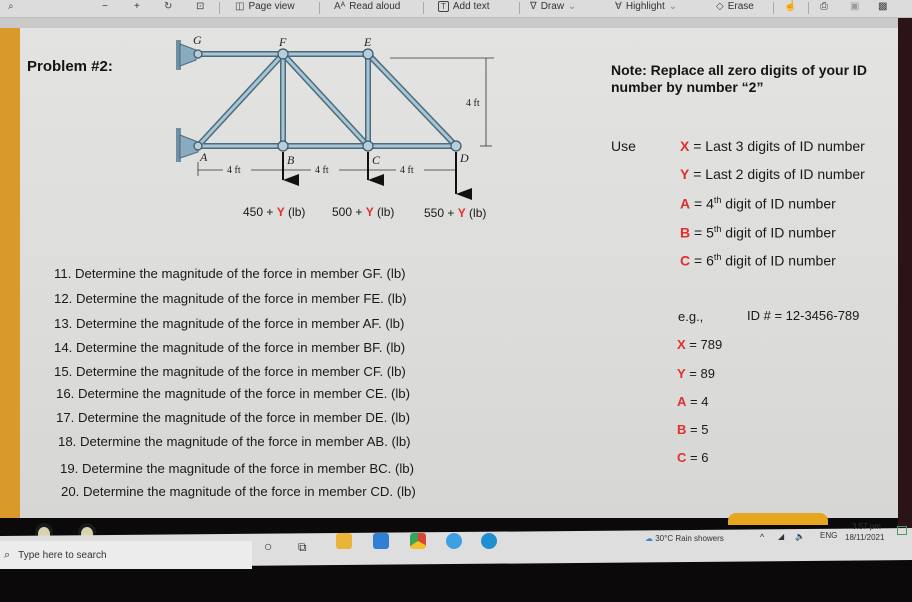 The height and width of the screenshot is (602, 912). What do you see at coordinates (335, 116) in the screenshot?
I see `truss-diagram: G F E A B C D 4 ft 4 ft 4 ft 4 ft` at bounding box center [335, 116].